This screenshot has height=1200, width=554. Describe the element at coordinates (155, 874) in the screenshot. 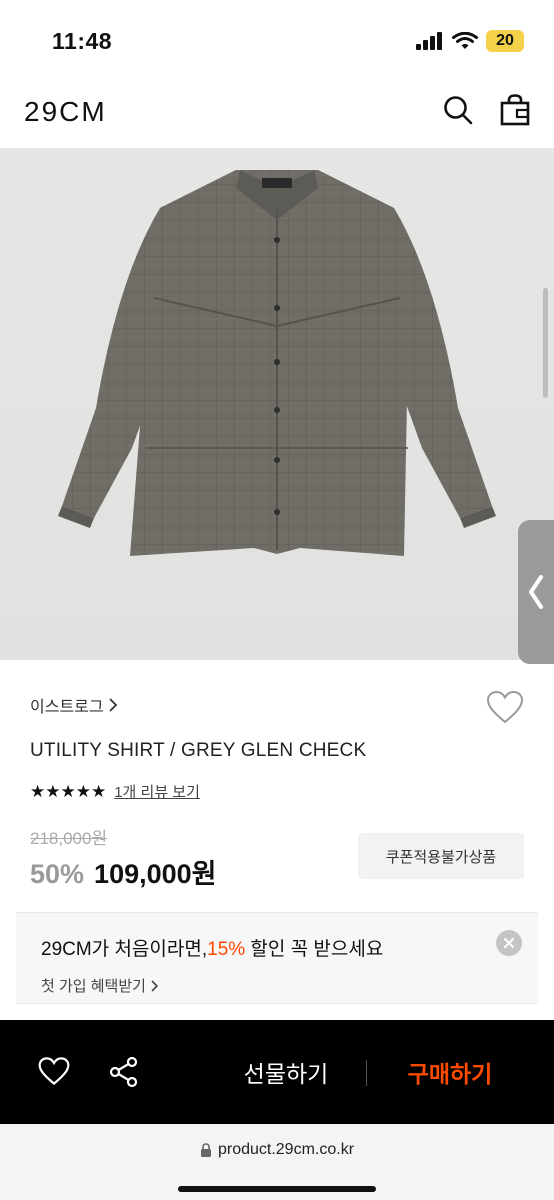

I see `sale-price: 109,000원` at that location.